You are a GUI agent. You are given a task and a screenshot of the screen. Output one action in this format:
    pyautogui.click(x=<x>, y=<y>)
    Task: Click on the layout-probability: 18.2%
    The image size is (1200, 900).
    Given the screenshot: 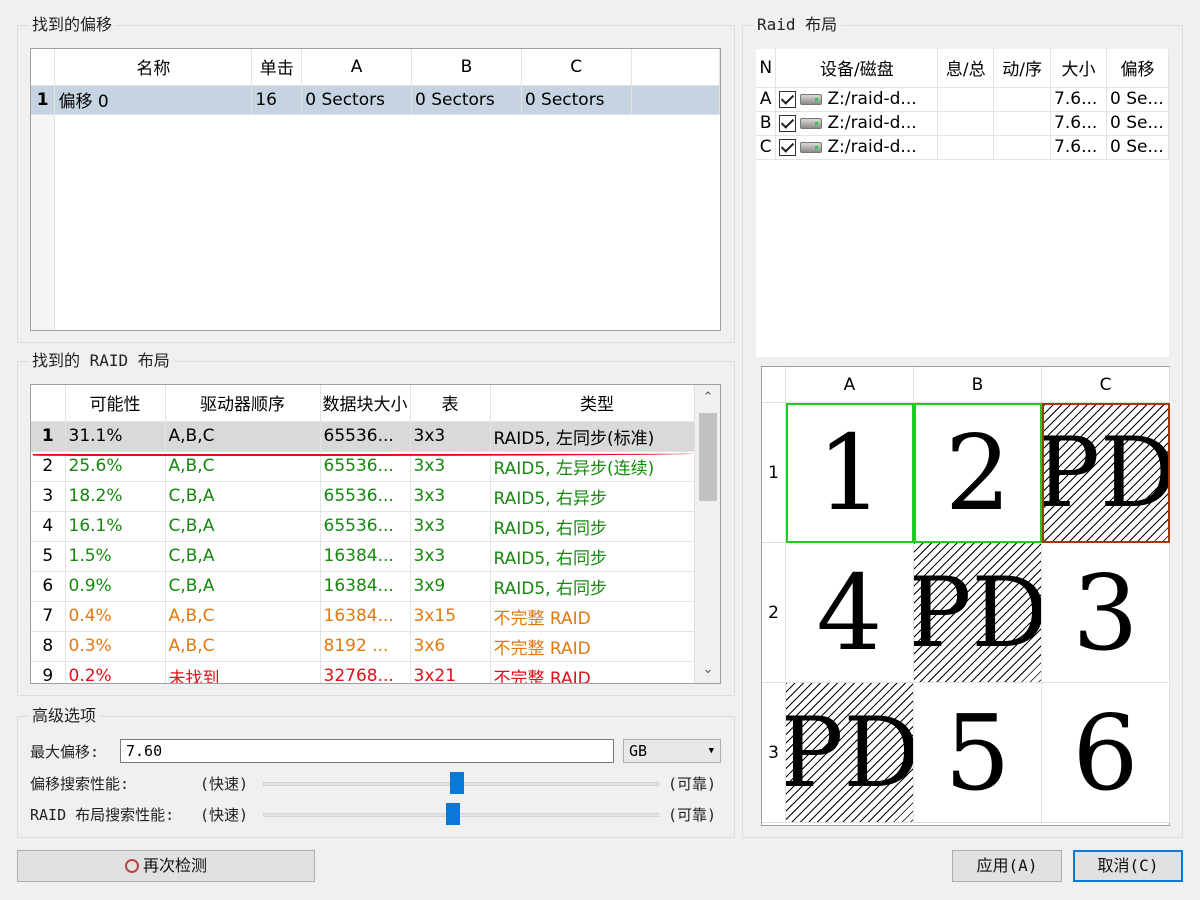 What is the action you would take?
    pyautogui.click(x=115, y=496)
    